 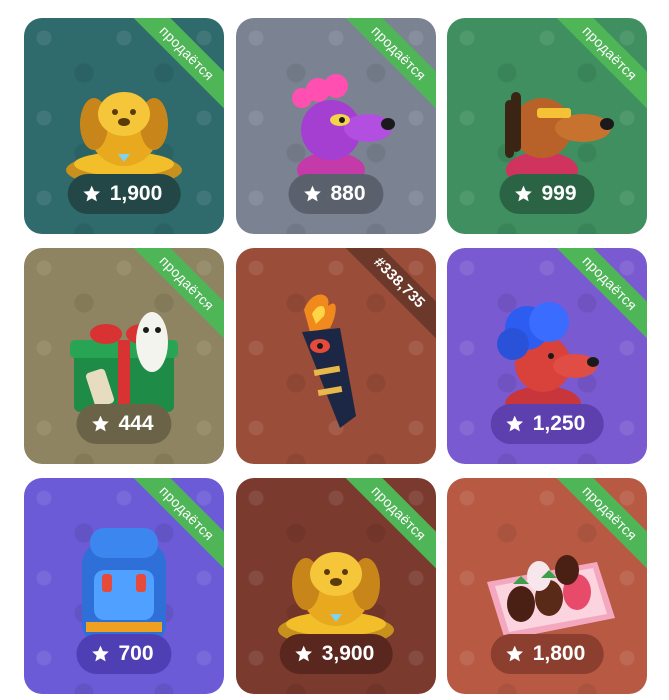 I want to click on price-value: 3,900, so click(x=348, y=653).